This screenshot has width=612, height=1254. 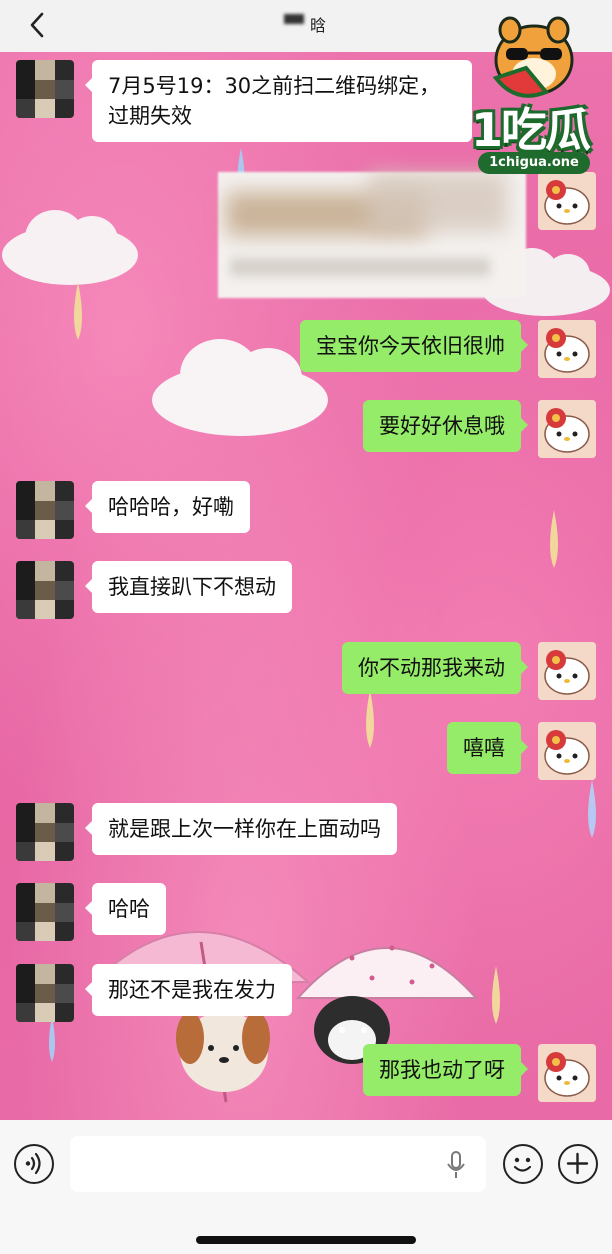 I want to click on message-text: 嘻嘻, so click(x=484, y=748).